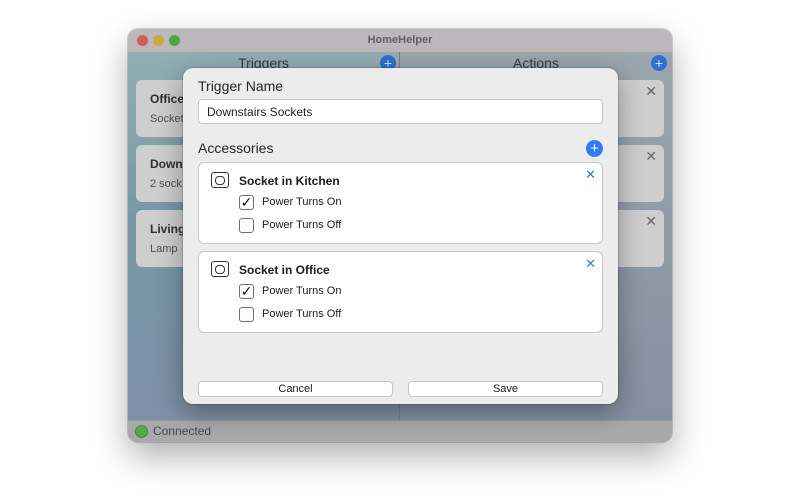 This screenshot has width=800, height=500. I want to click on save-button: Save, so click(505, 389).